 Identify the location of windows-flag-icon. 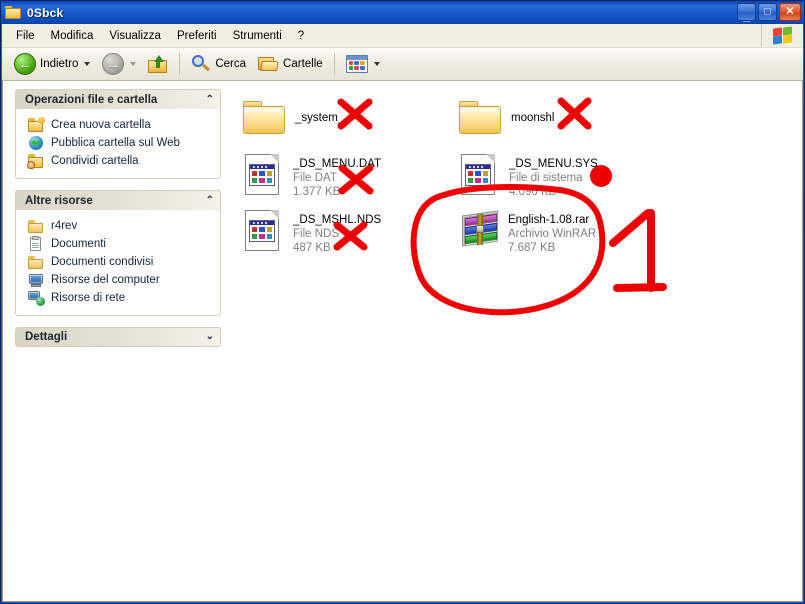
(782, 35).